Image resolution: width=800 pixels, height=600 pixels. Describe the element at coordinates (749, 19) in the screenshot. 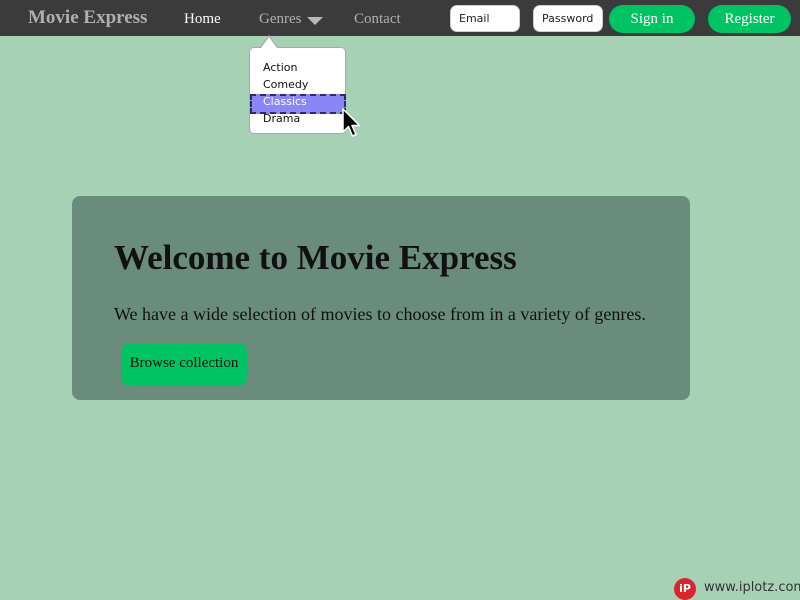

I see `register-button: Register` at that location.